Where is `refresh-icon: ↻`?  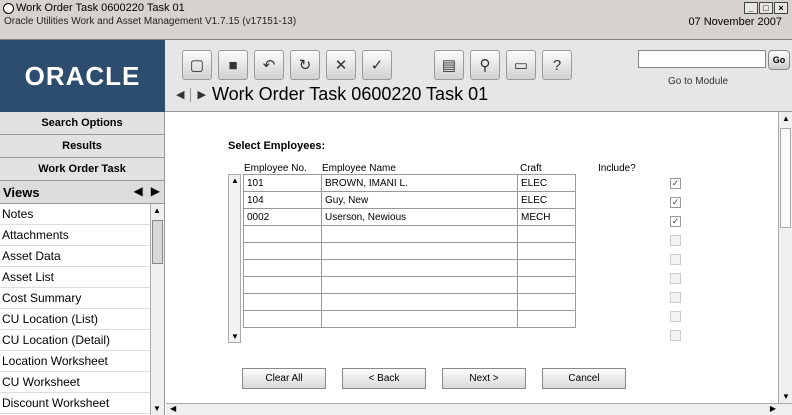 refresh-icon: ↻ is located at coordinates (305, 65).